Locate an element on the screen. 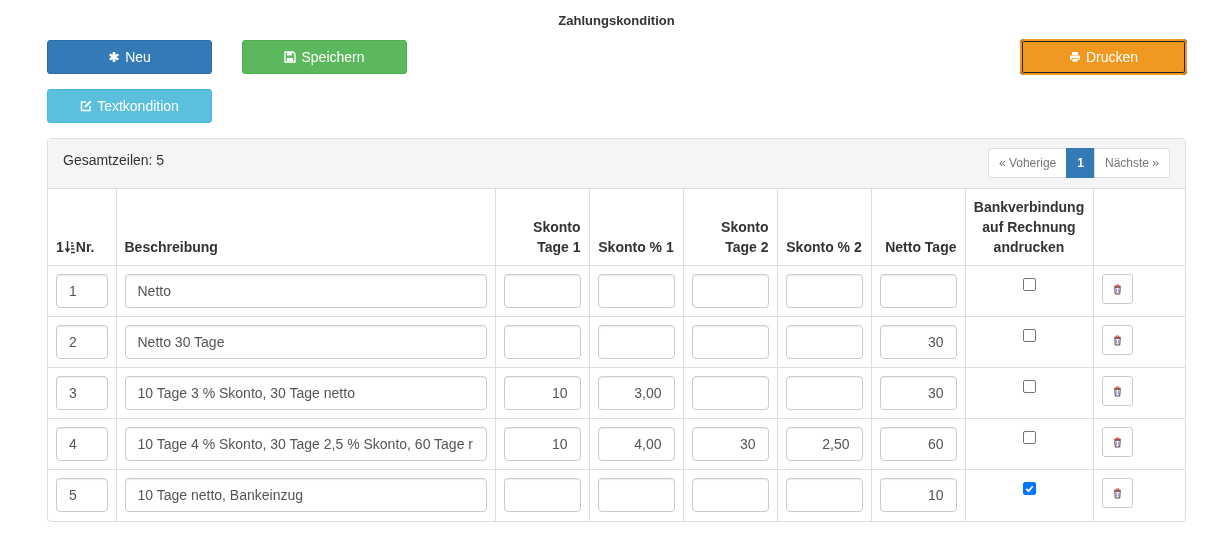 Image resolution: width=1205 pixels, height=558 pixels. column-header: Bankverbindung auf Rechnung andrucken is located at coordinates (1029, 227).